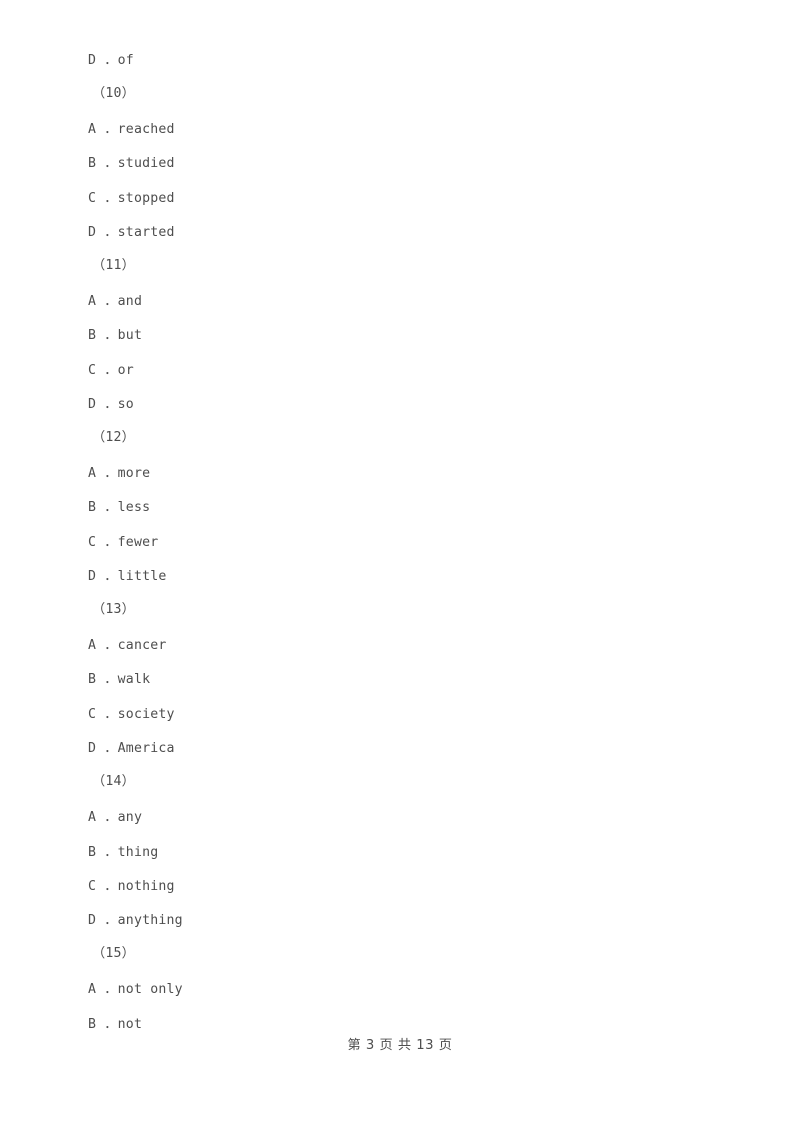 Image resolution: width=800 pixels, height=1132 pixels. Describe the element at coordinates (119, 679) in the screenshot. I see `answer-option: B ．walk` at that location.